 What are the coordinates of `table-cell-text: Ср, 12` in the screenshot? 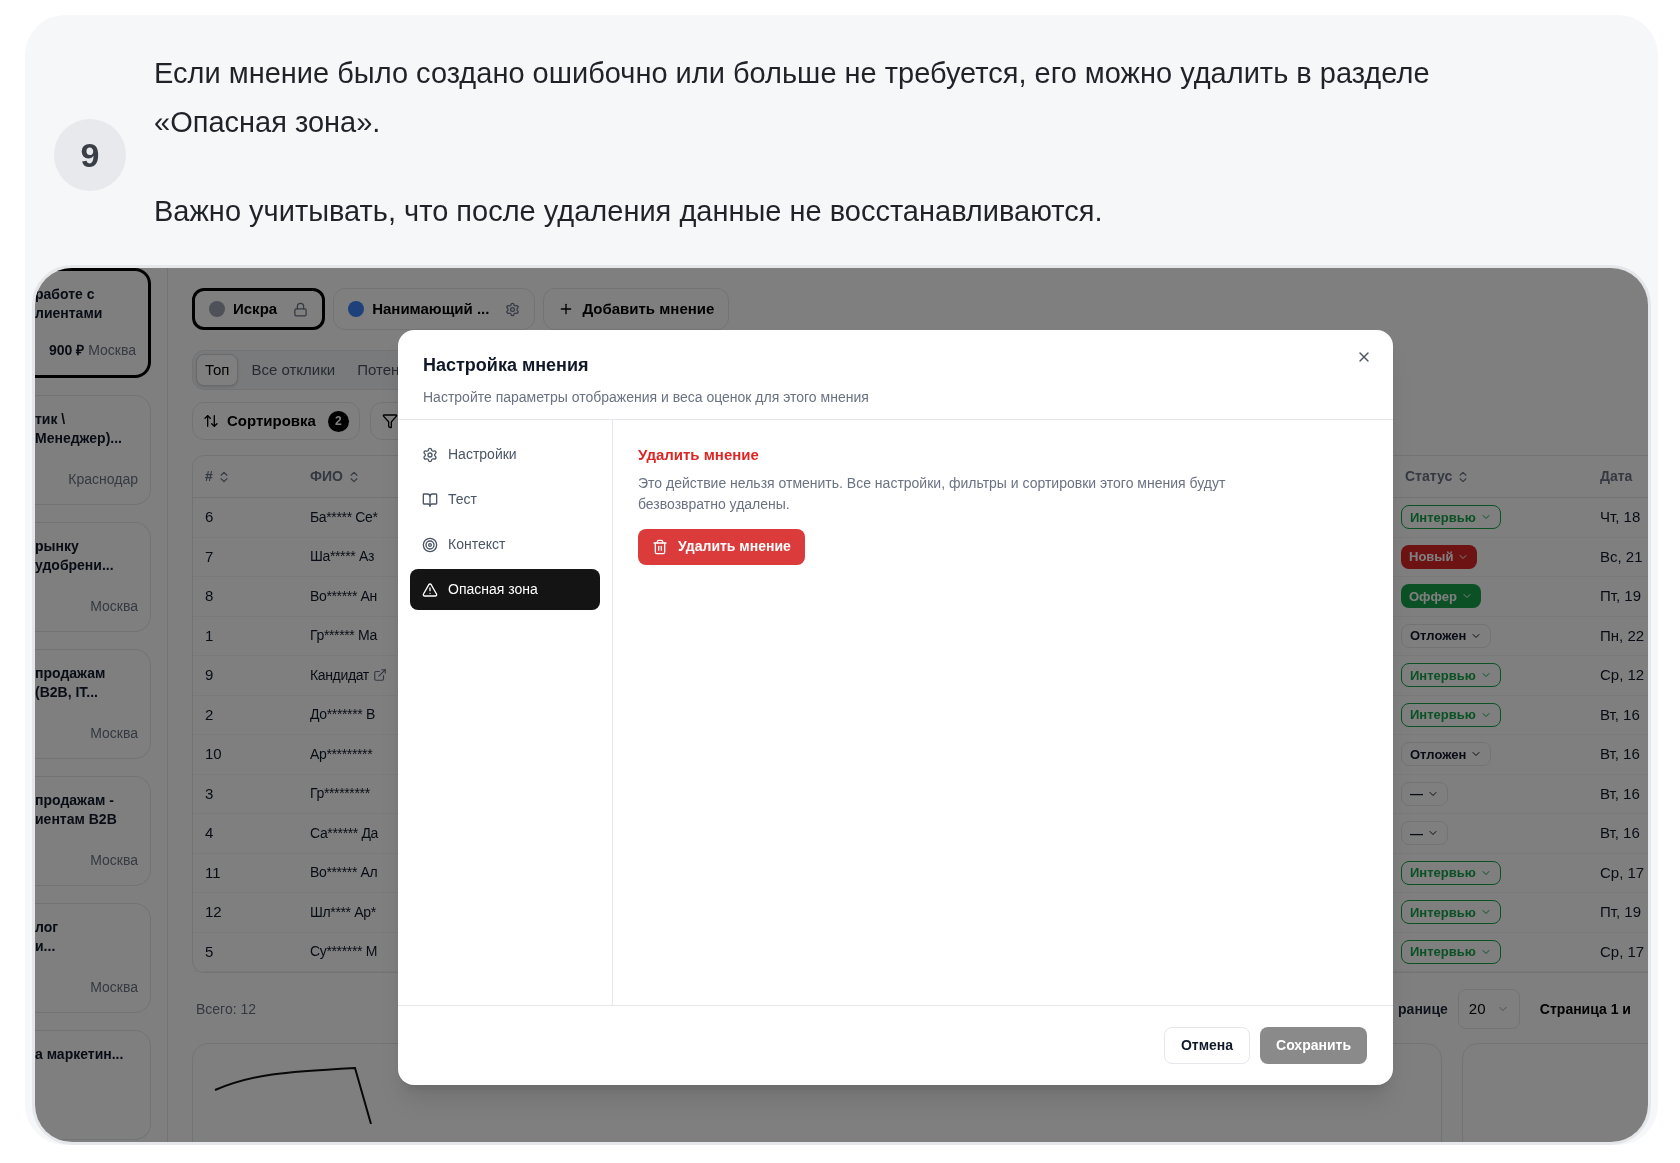 It's located at (1622, 675).